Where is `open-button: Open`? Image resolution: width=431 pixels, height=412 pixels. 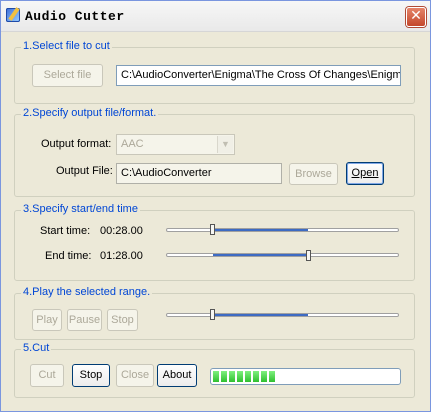
open-button: Open is located at coordinates (365, 173).